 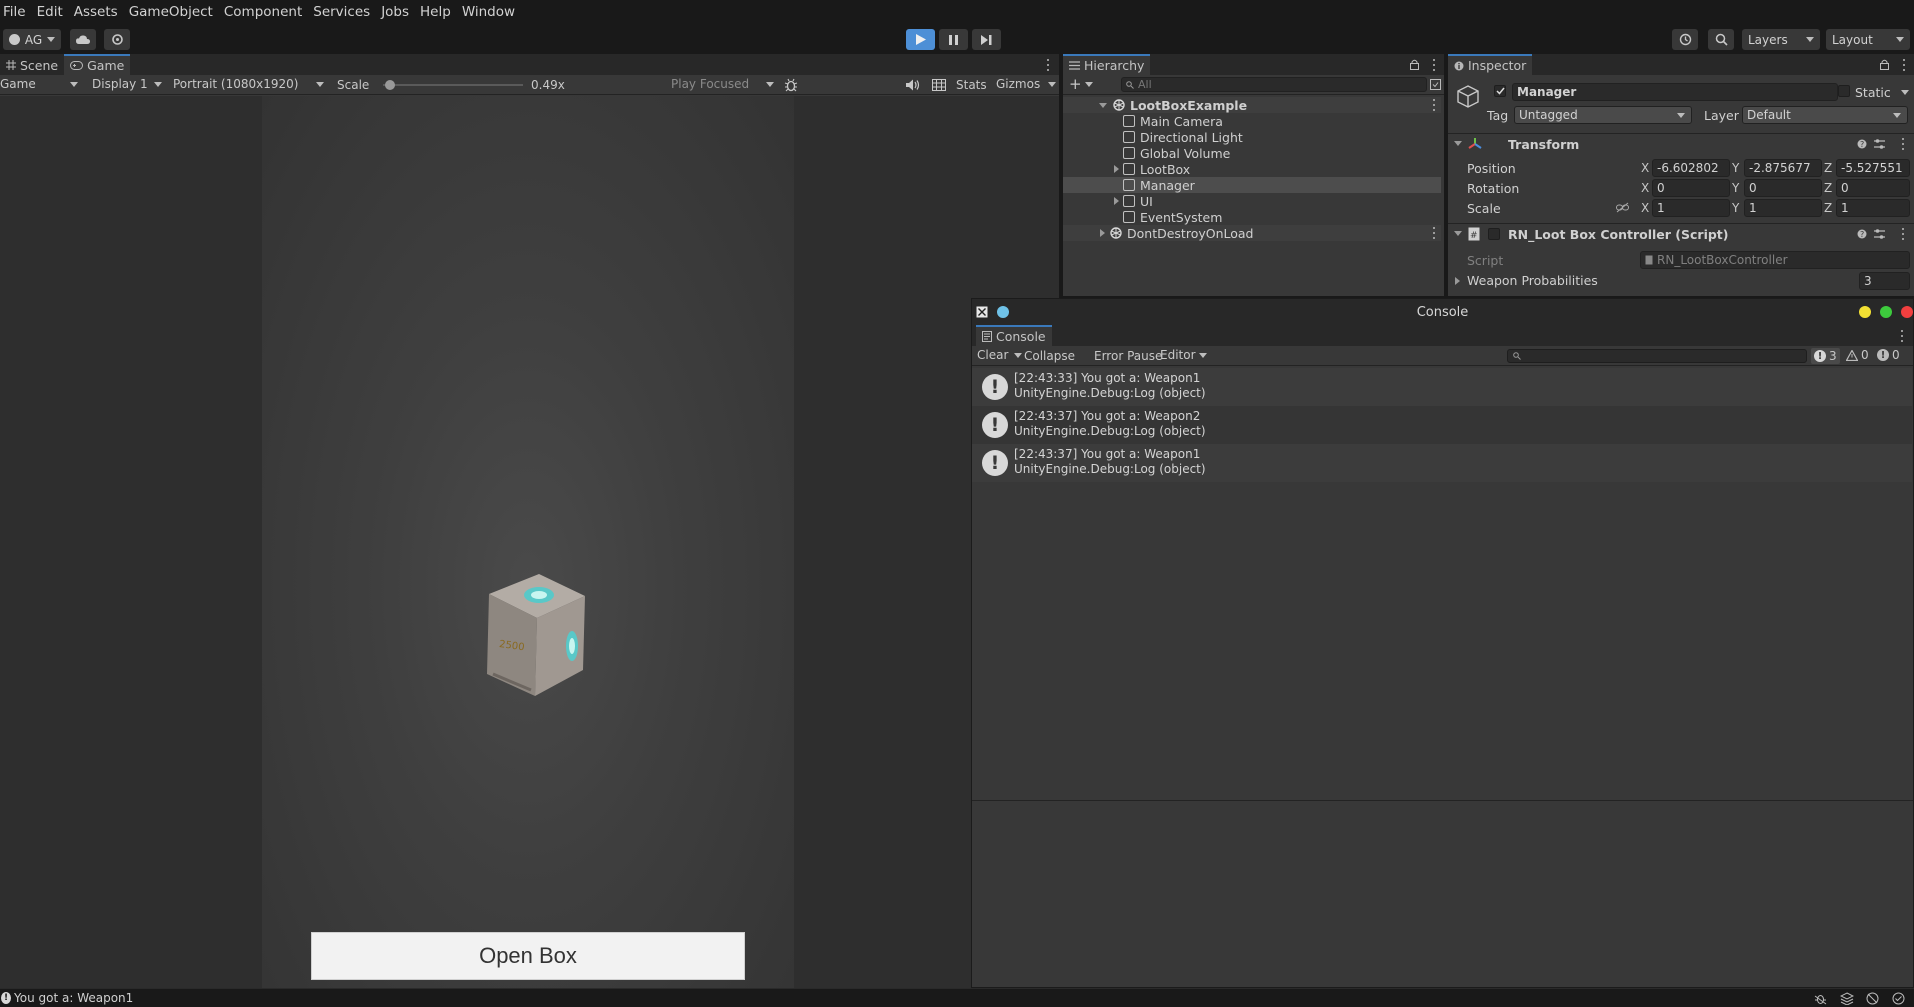 I want to click on collab-button, so click(x=117, y=39).